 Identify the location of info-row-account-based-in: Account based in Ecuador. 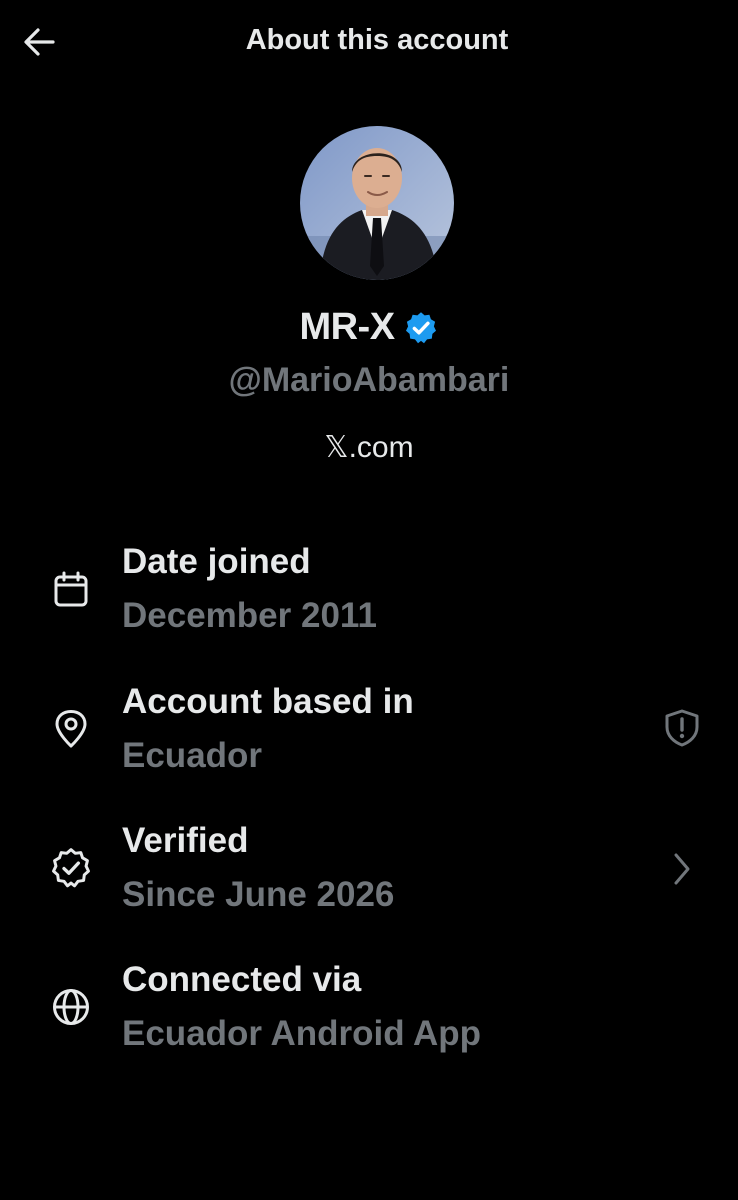
(369, 735).